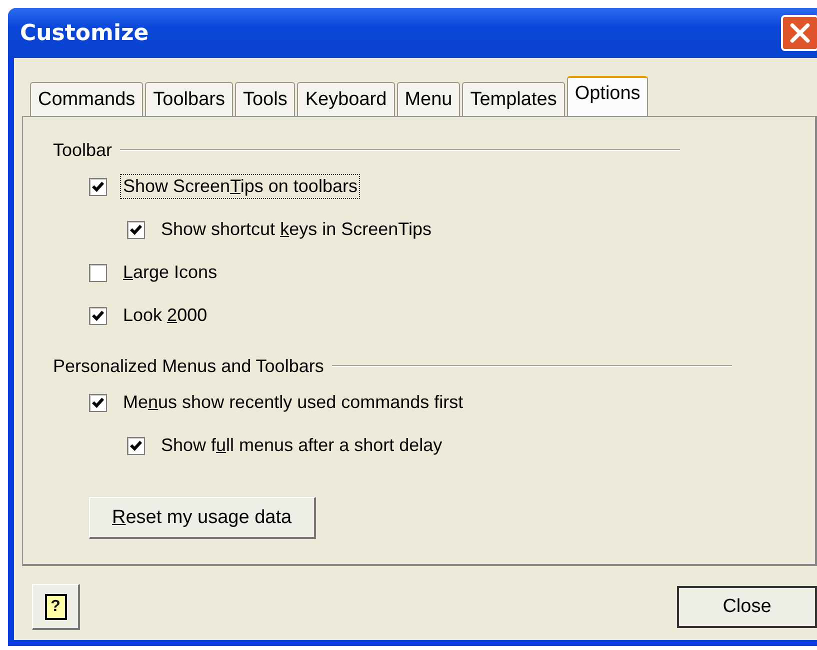  What do you see at coordinates (165, 315) in the screenshot?
I see `checkbox-label: Look 2000` at bounding box center [165, 315].